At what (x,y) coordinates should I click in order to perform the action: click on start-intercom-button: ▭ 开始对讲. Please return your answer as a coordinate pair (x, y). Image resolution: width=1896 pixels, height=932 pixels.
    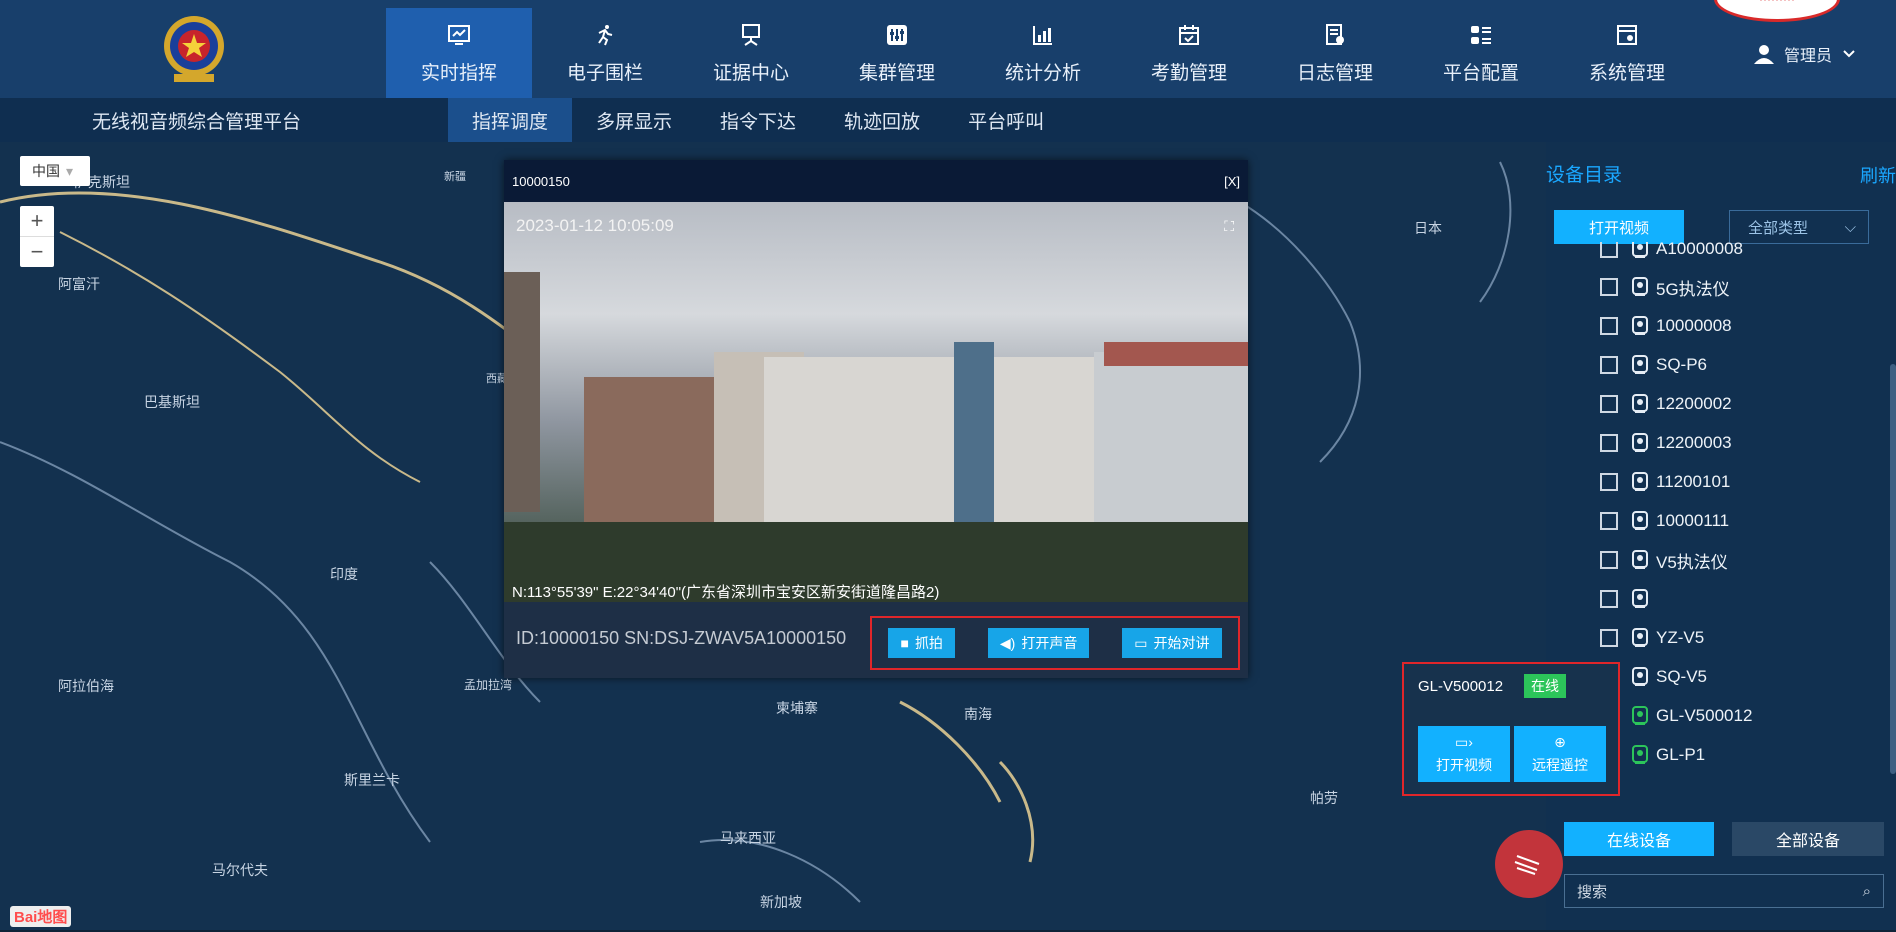
    Looking at the image, I should click on (1172, 643).